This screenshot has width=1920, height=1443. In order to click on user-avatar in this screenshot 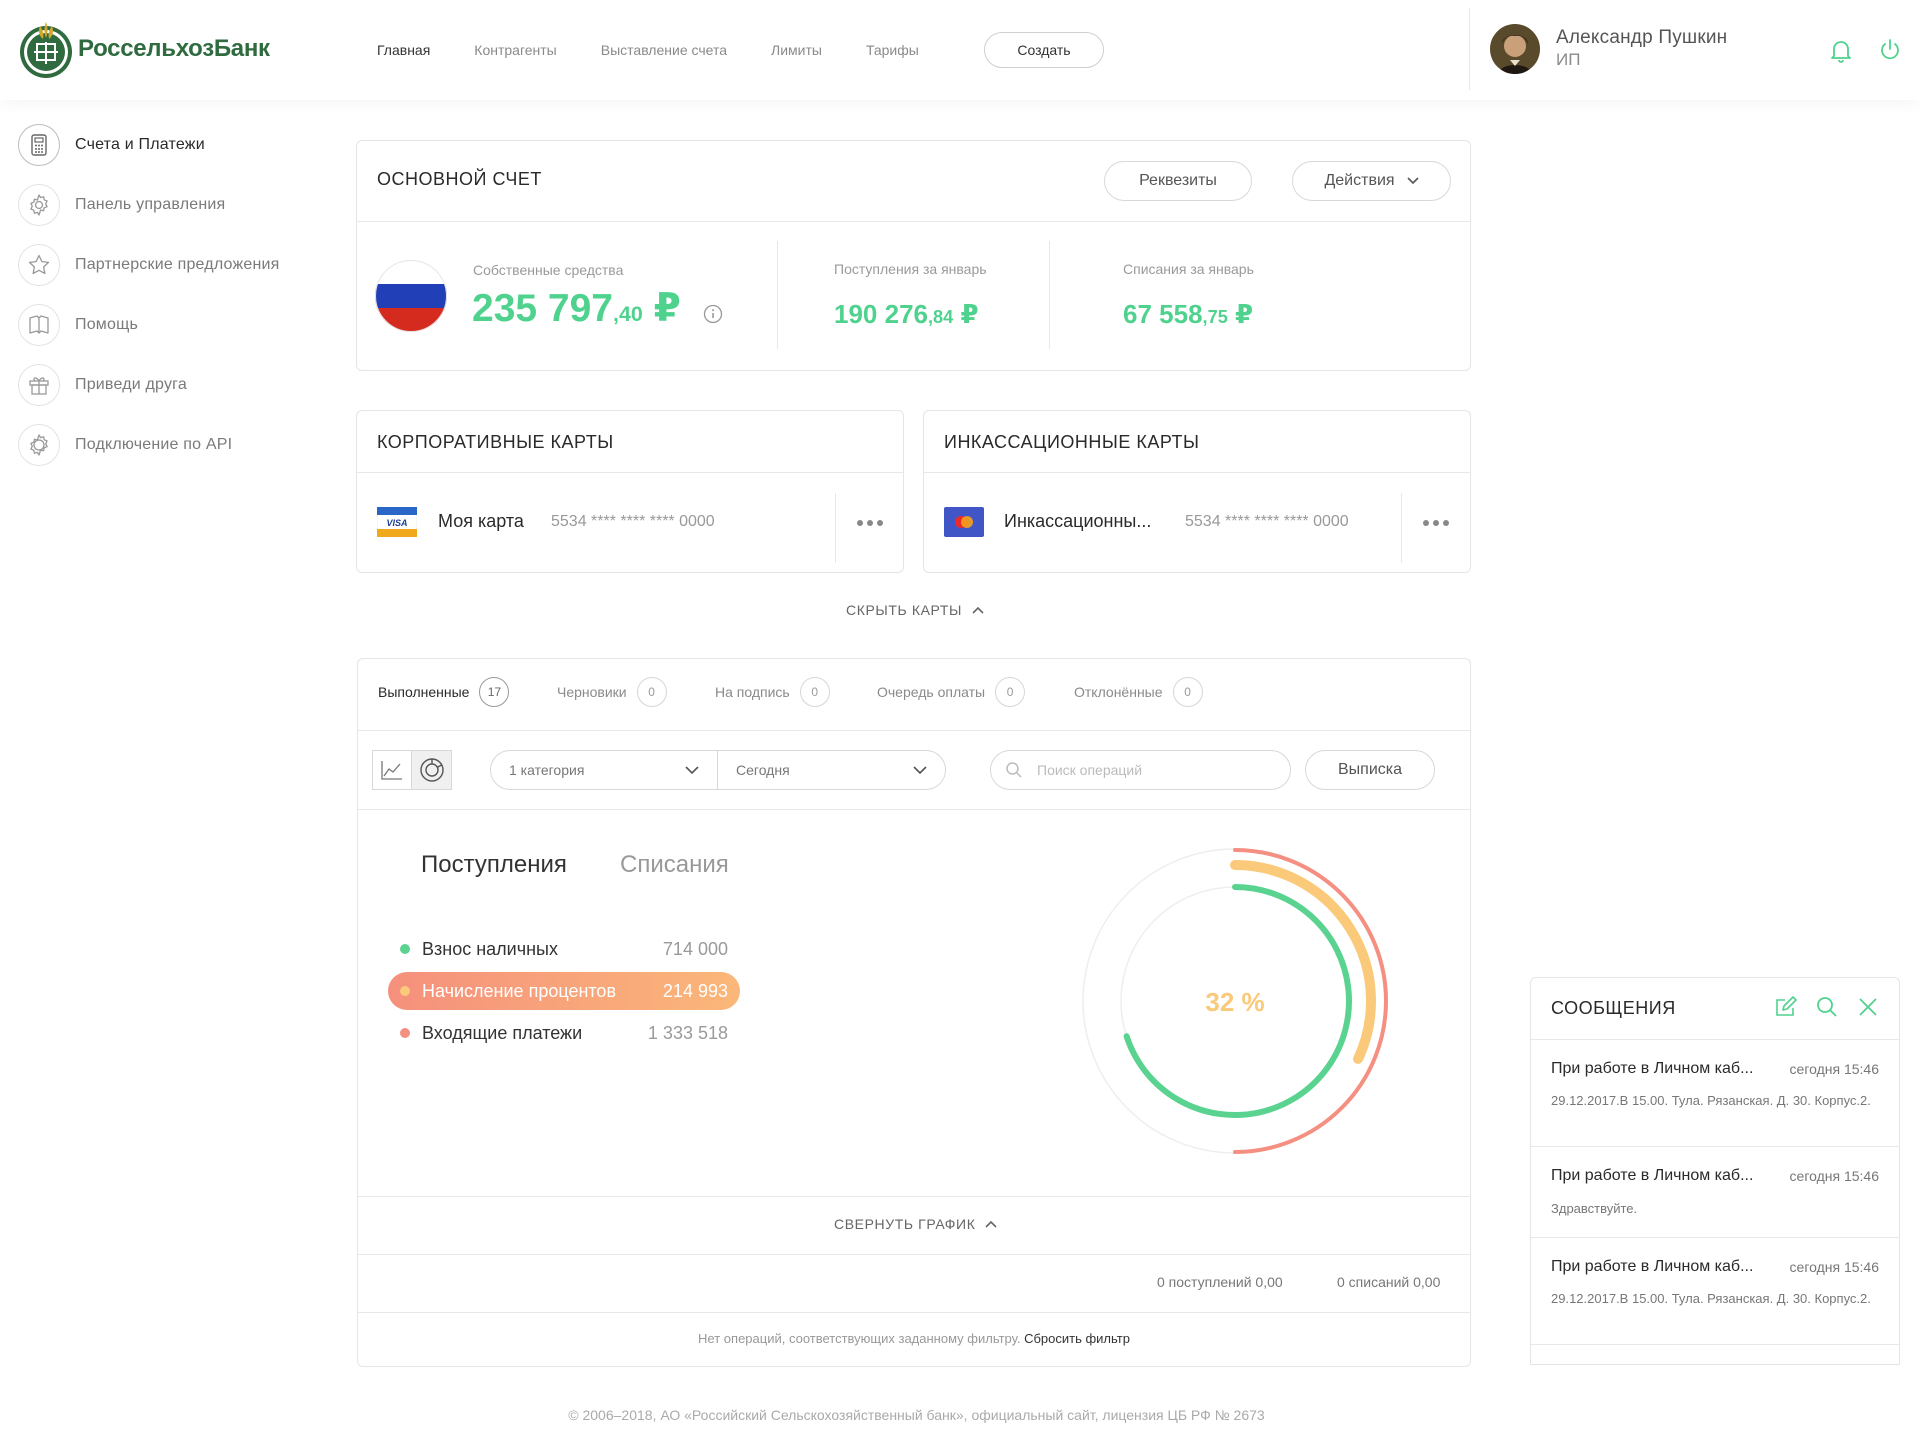, I will do `click(1515, 49)`.